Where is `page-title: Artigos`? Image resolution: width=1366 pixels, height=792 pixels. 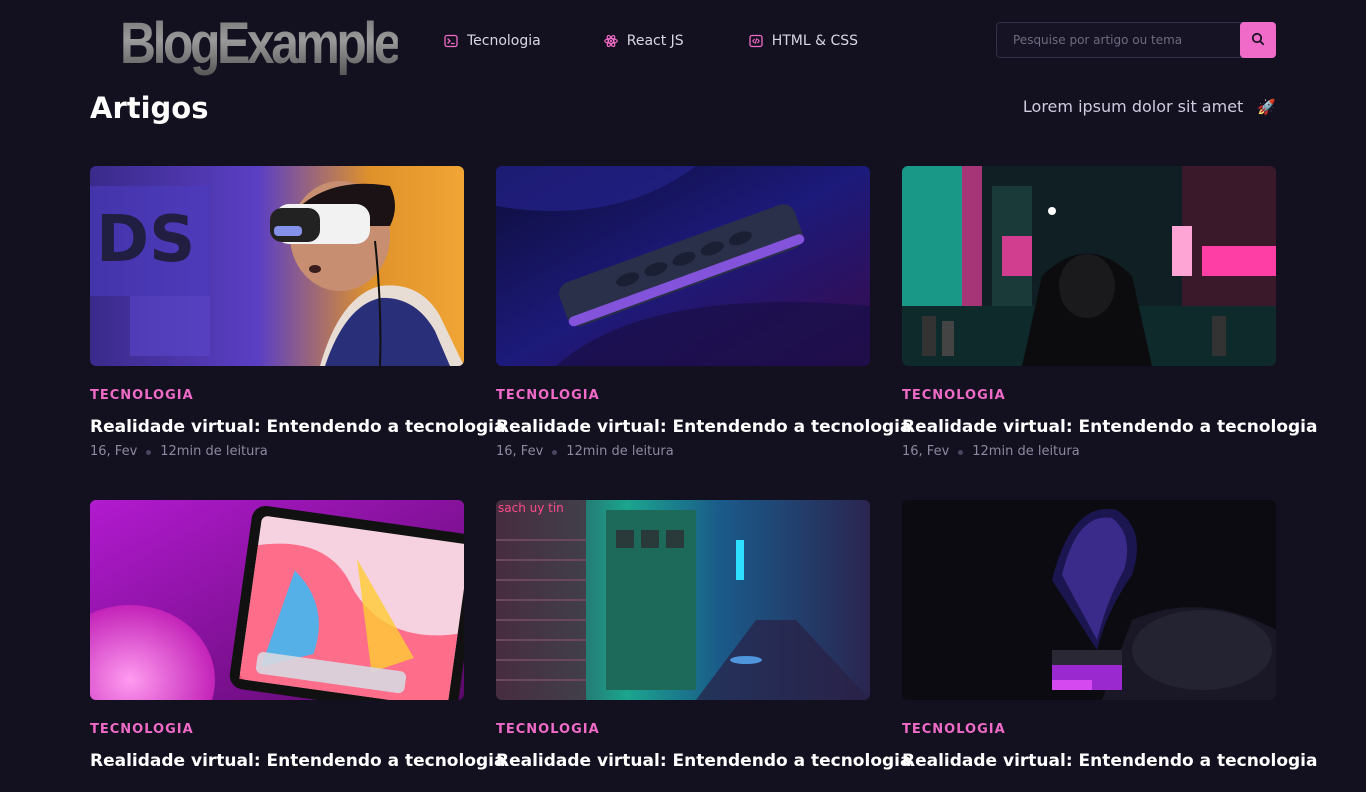
page-title: Artigos is located at coordinates (149, 108).